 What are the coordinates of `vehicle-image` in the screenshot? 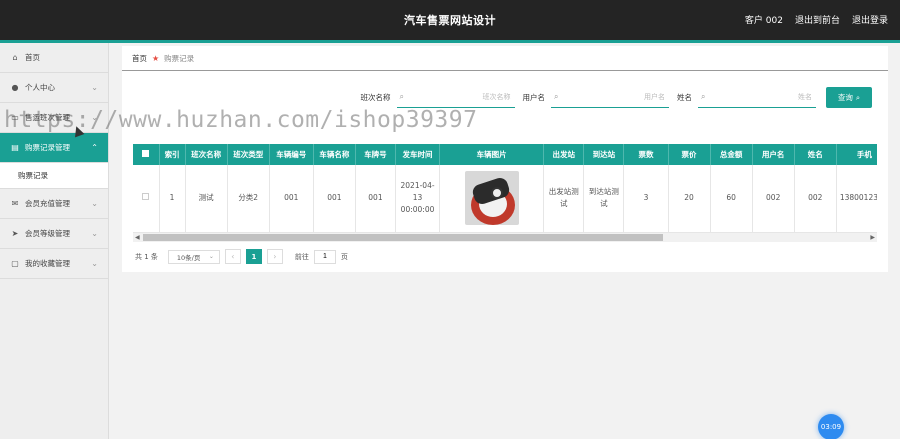 It's located at (491, 198).